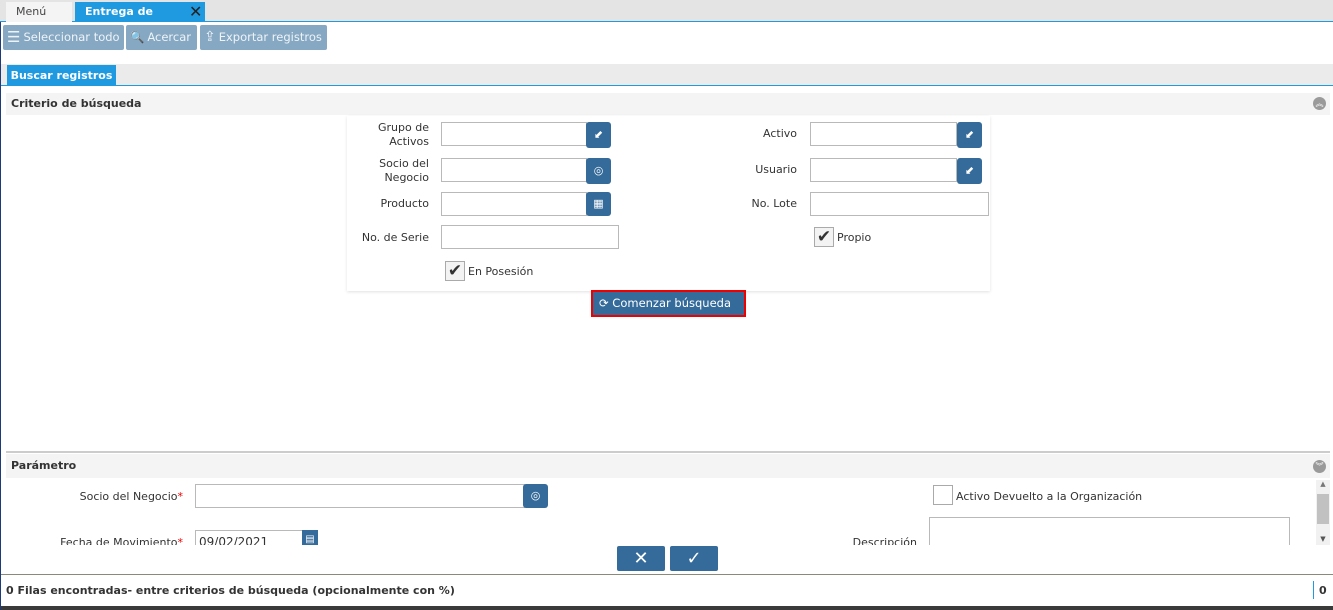 The width and height of the screenshot is (1333, 610). Describe the element at coordinates (71, 37) in the screenshot. I see `select-all-label: Seleccionar todo` at that location.